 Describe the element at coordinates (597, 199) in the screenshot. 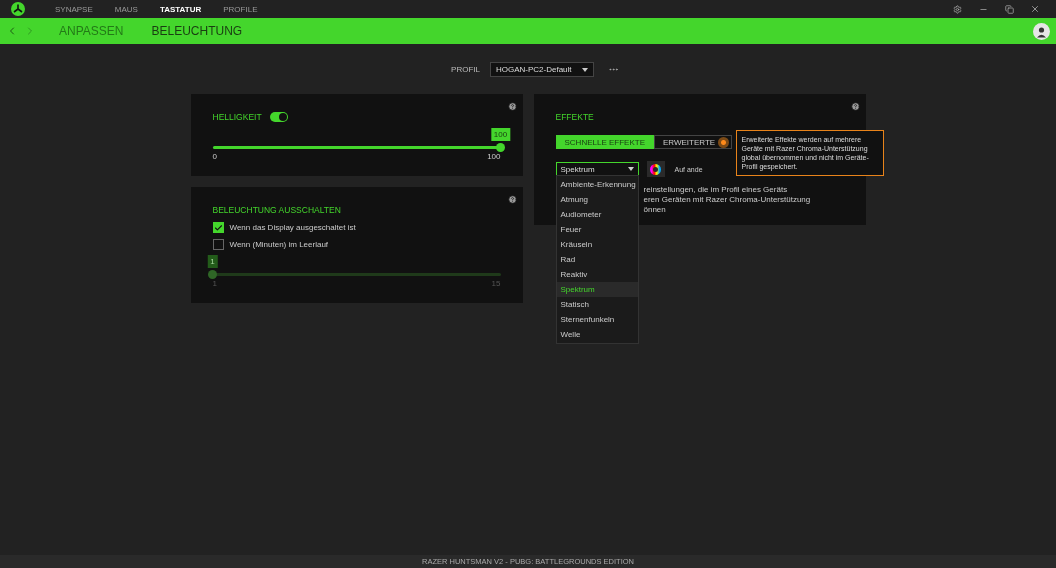

I see `menu-item: Atmung` at that location.